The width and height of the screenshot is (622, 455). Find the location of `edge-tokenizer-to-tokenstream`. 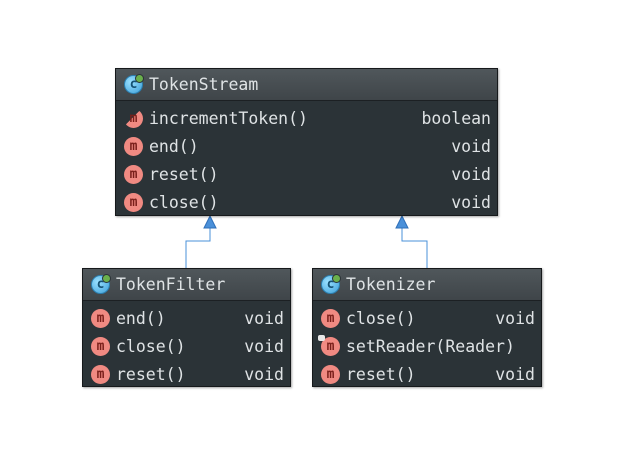

edge-tokenizer-to-tokenstream is located at coordinates (411, 241).